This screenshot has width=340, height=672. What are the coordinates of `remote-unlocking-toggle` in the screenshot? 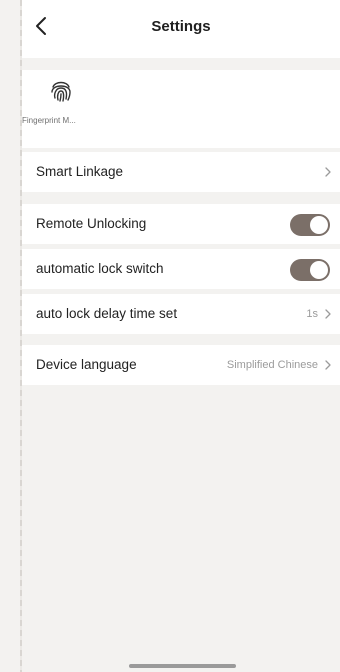 It's located at (310, 225).